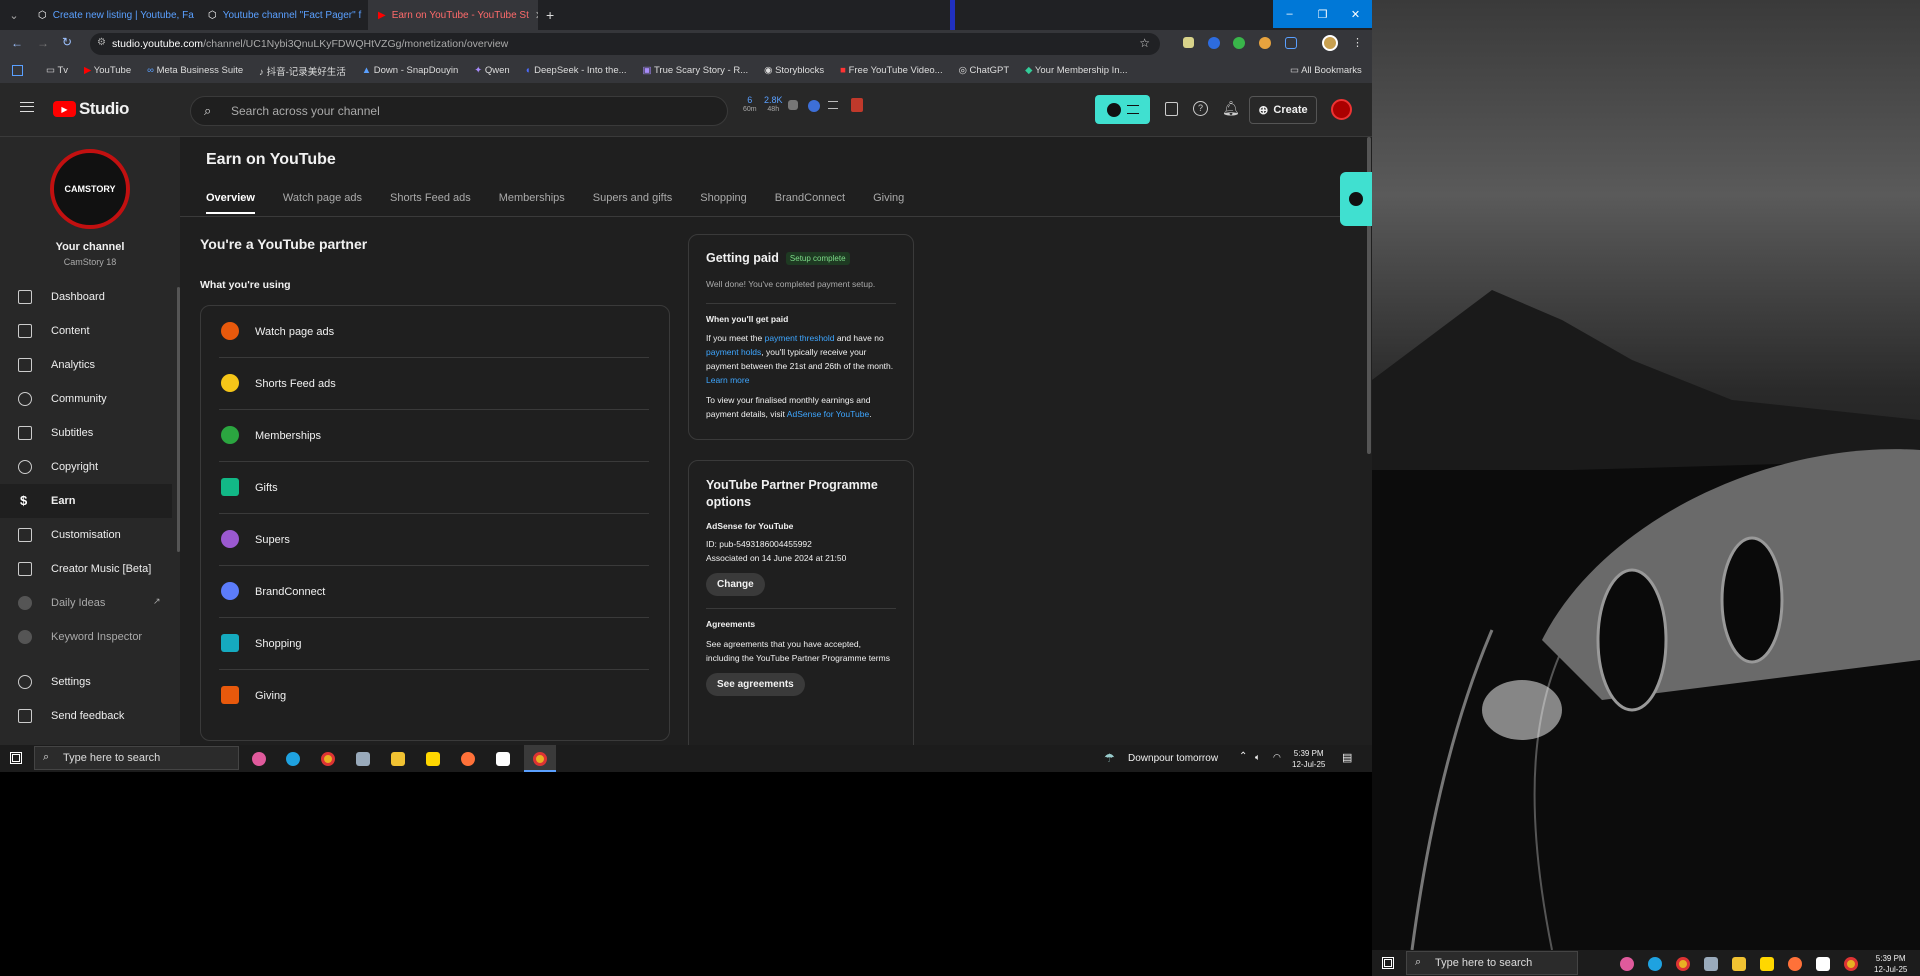 The height and width of the screenshot is (976, 1920). I want to click on views-48h-stat: 2.8K 48h, so click(773, 105).